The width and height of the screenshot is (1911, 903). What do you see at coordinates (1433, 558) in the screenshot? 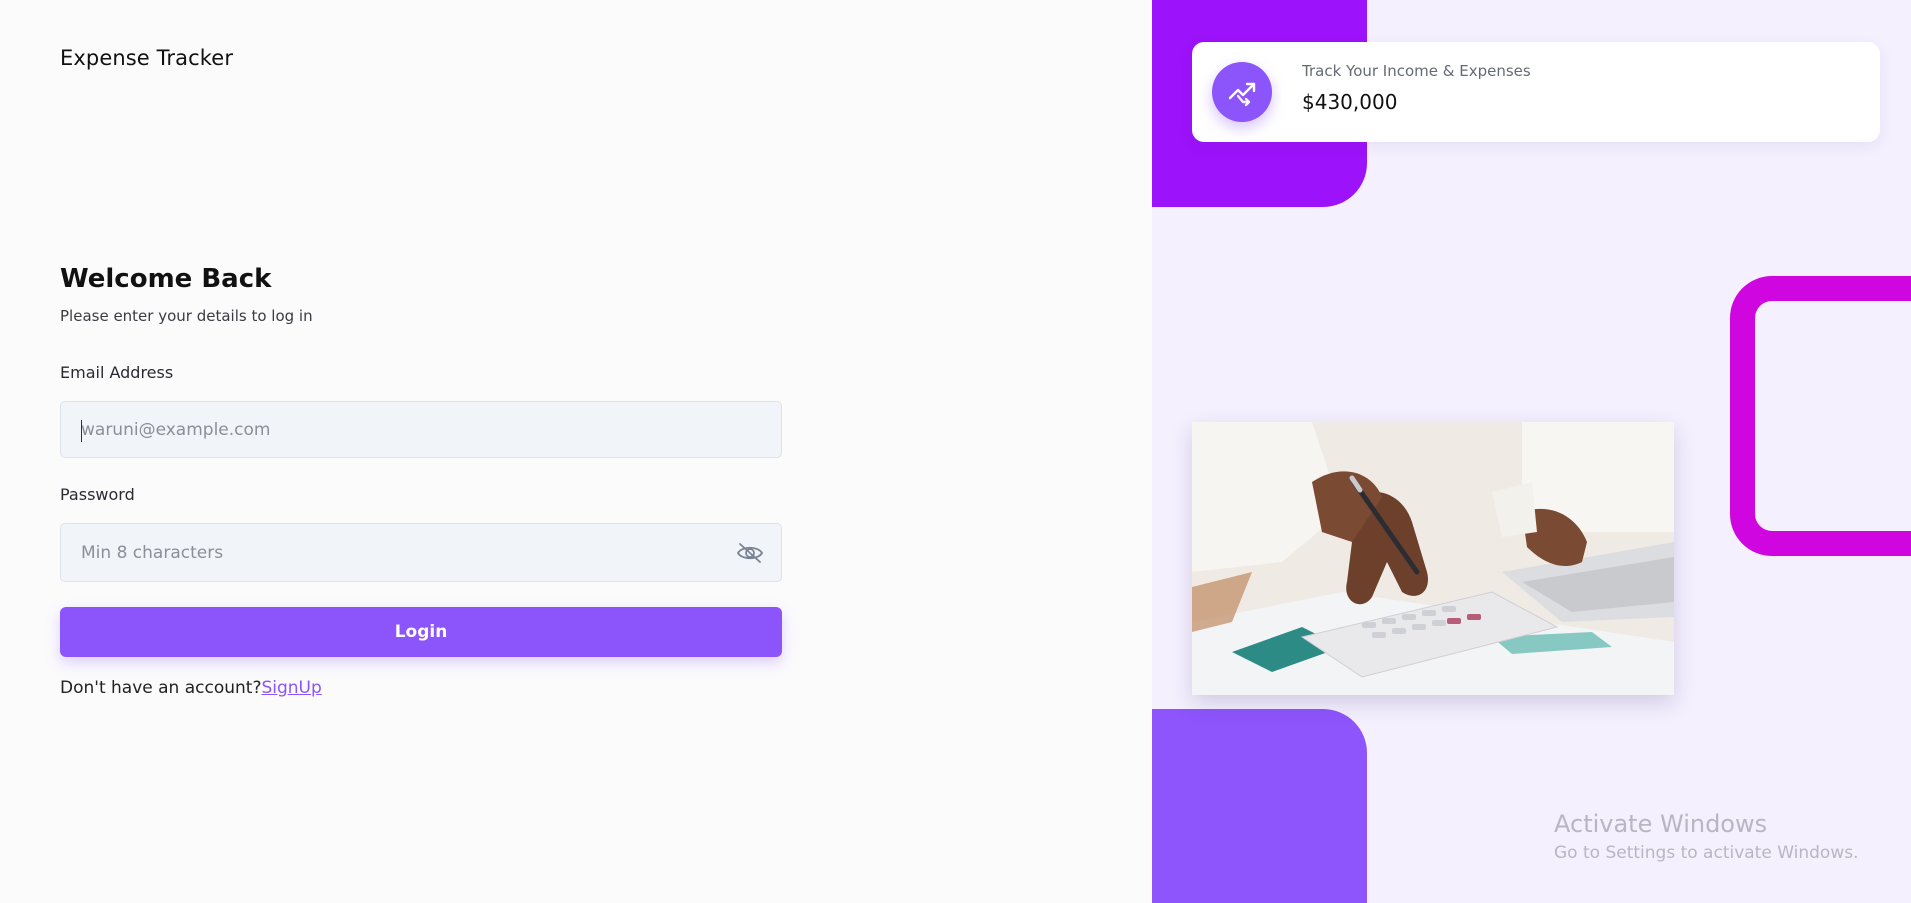
I see `calculator-photo` at bounding box center [1433, 558].